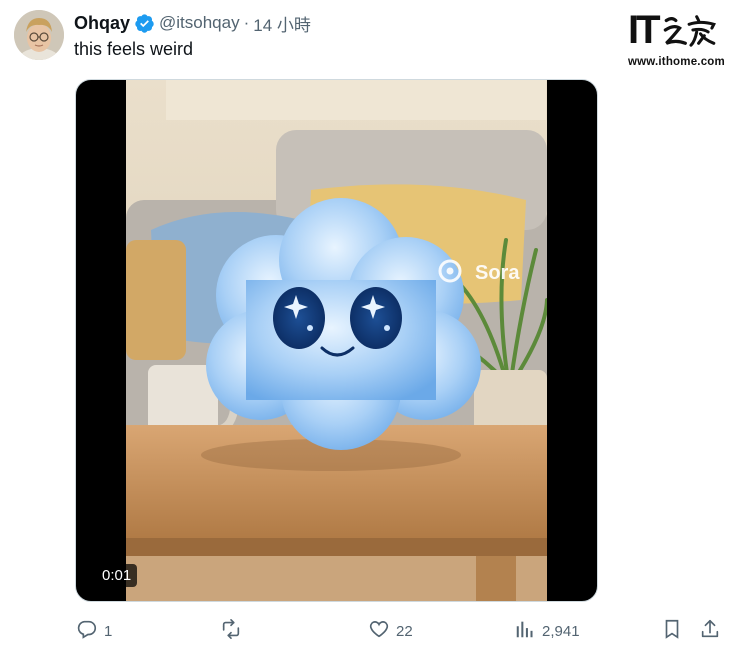  I want to click on like-button: 22, so click(390, 631).